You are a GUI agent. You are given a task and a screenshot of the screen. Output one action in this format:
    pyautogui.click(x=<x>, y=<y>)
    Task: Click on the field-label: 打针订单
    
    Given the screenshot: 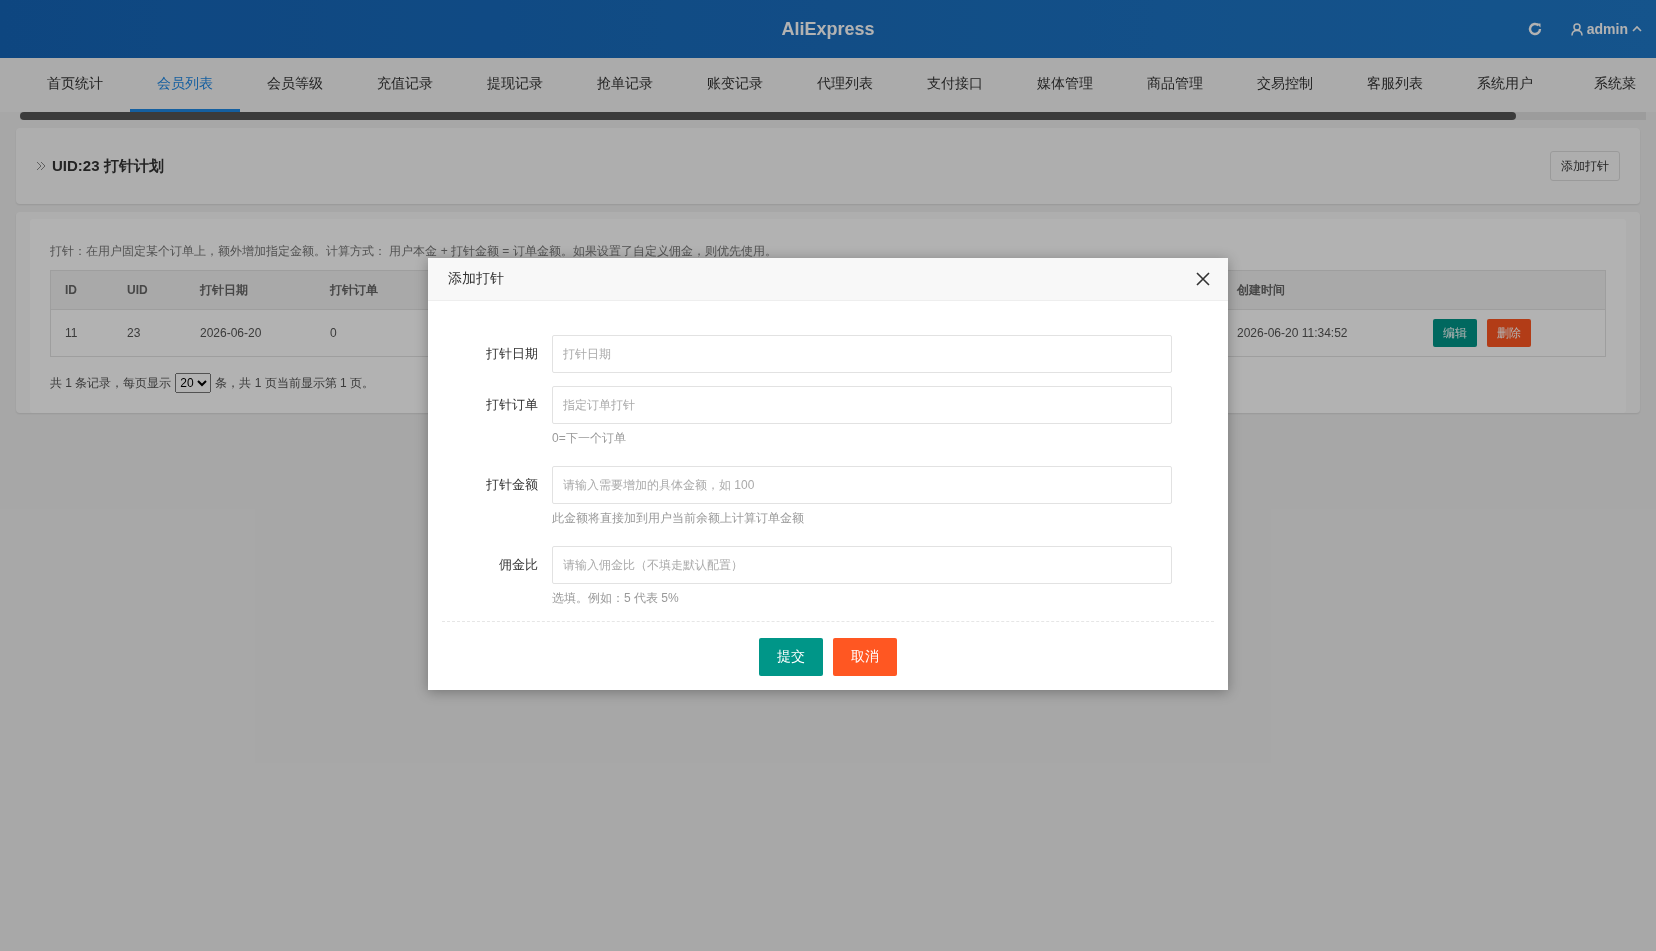 What is the action you would take?
    pyautogui.click(x=511, y=405)
    